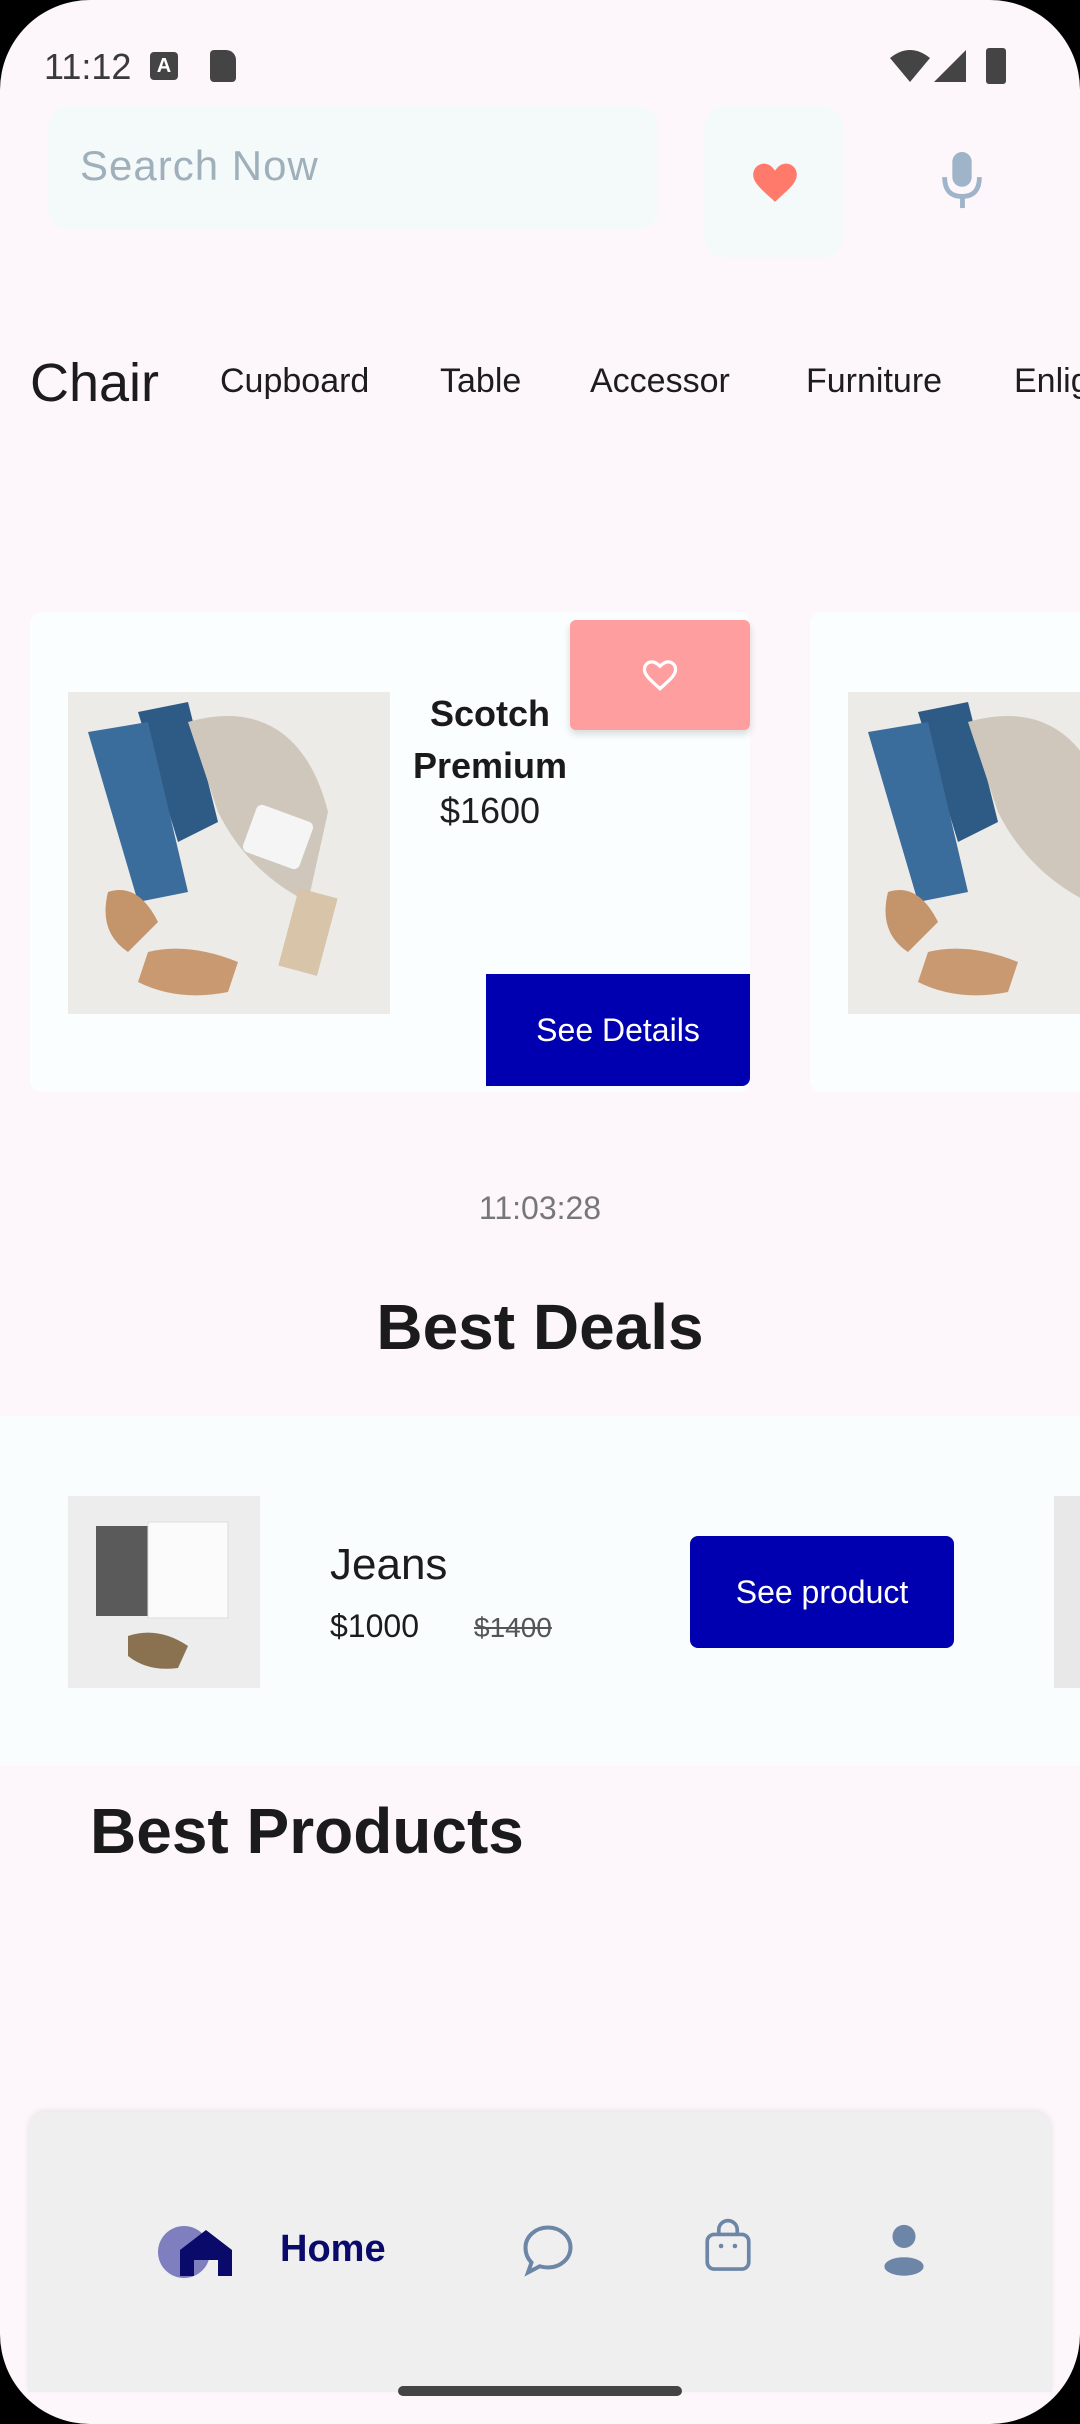 The width and height of the screenshot is (1080, 2424). I want to click on favorites-button, so click(774, 182).